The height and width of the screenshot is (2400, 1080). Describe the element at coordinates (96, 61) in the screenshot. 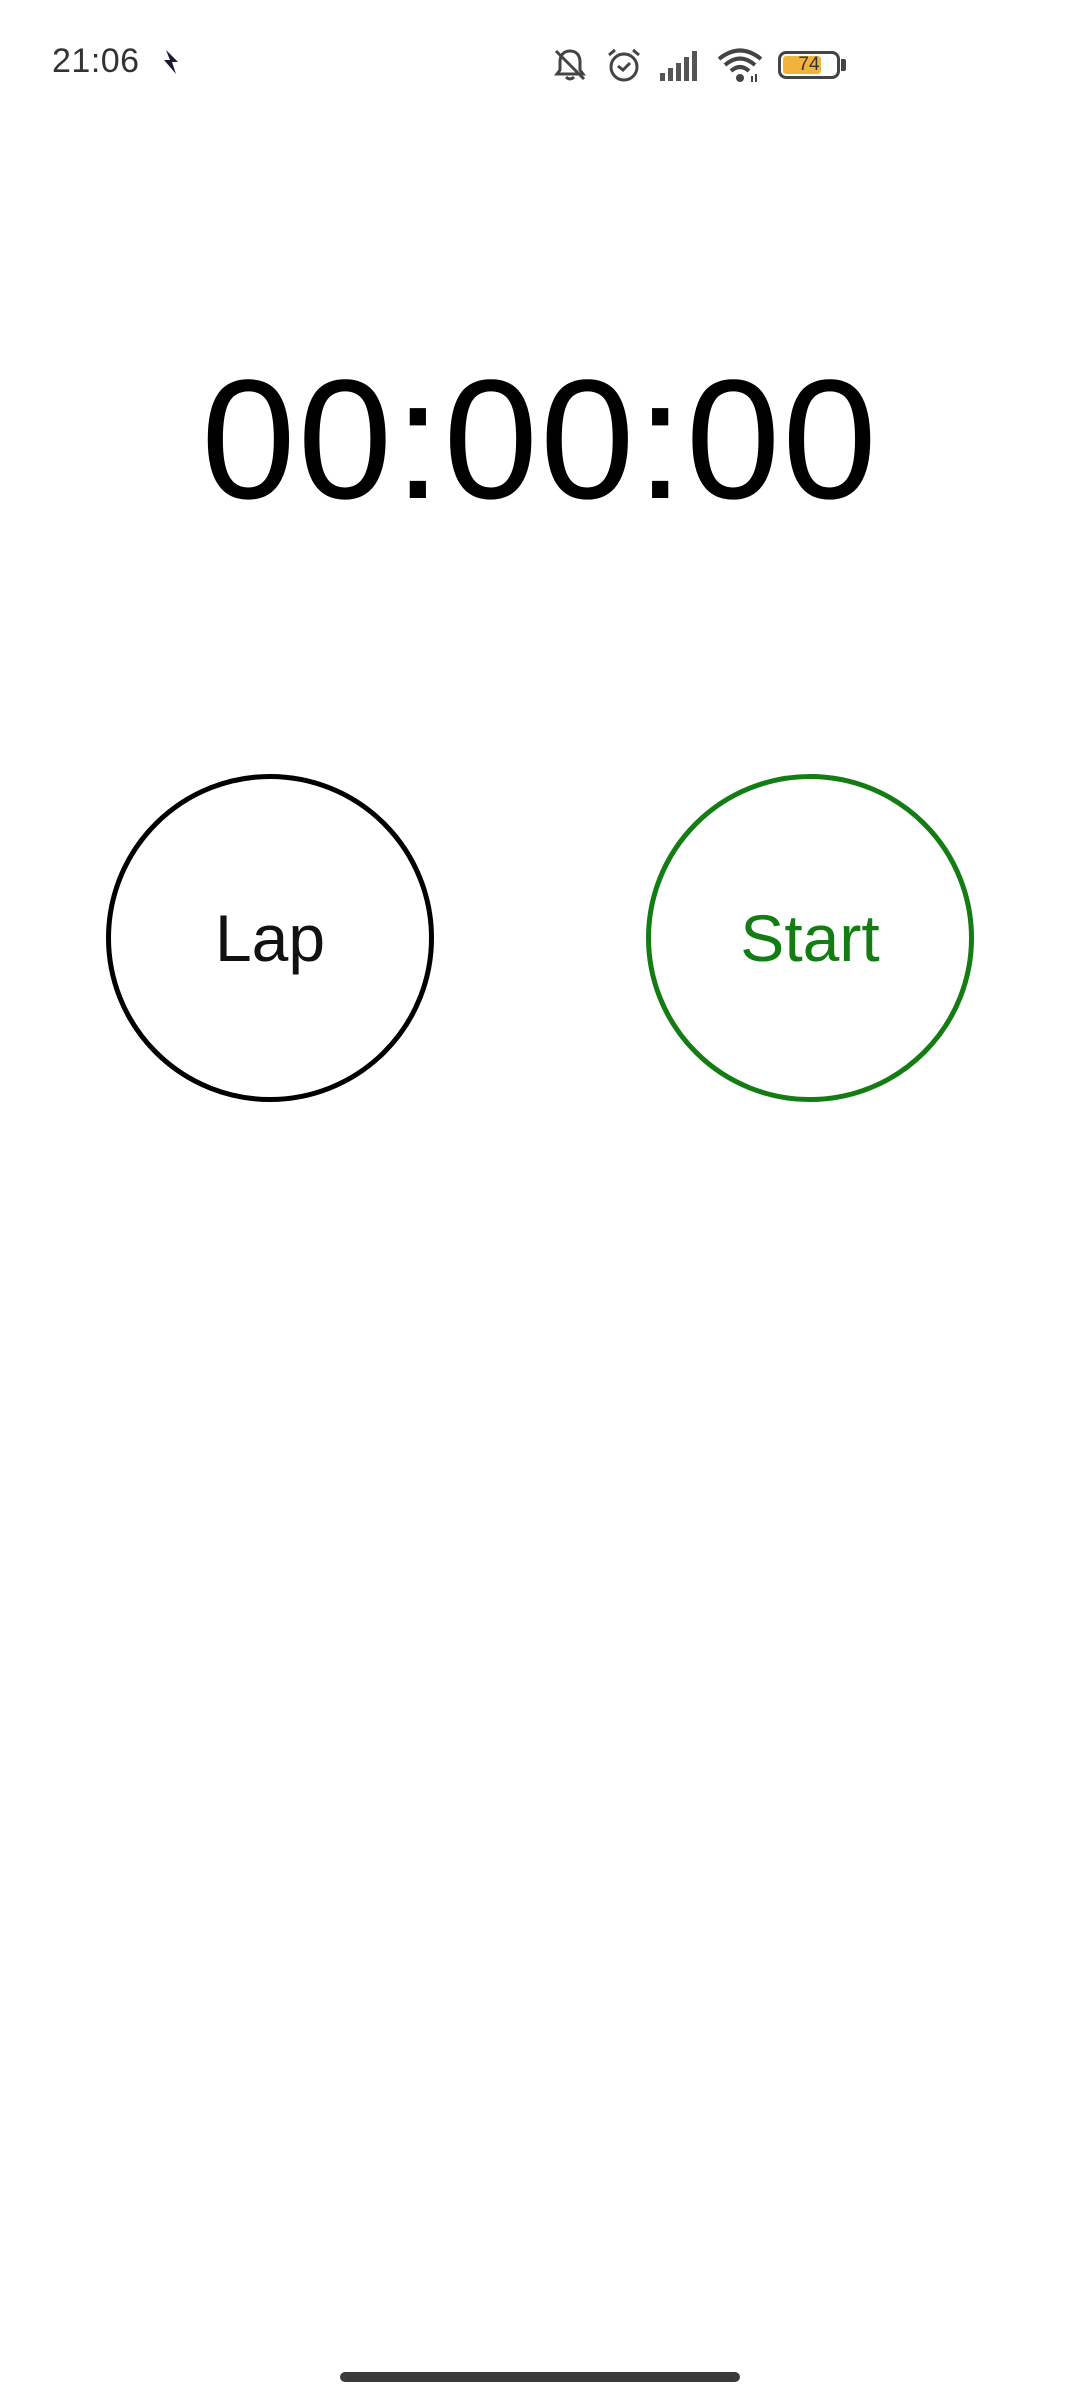

I see `status-time: 21:06` at that location.